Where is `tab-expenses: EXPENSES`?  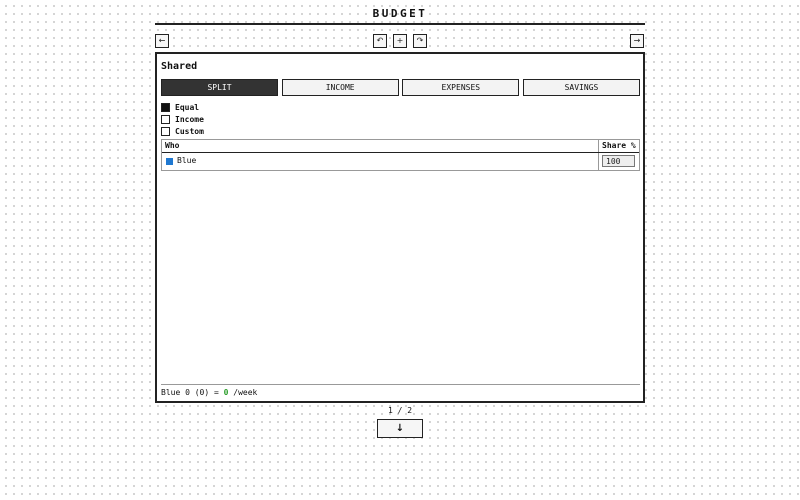 tab-expenses: EXPENSES is located at coordinates (461, 87).